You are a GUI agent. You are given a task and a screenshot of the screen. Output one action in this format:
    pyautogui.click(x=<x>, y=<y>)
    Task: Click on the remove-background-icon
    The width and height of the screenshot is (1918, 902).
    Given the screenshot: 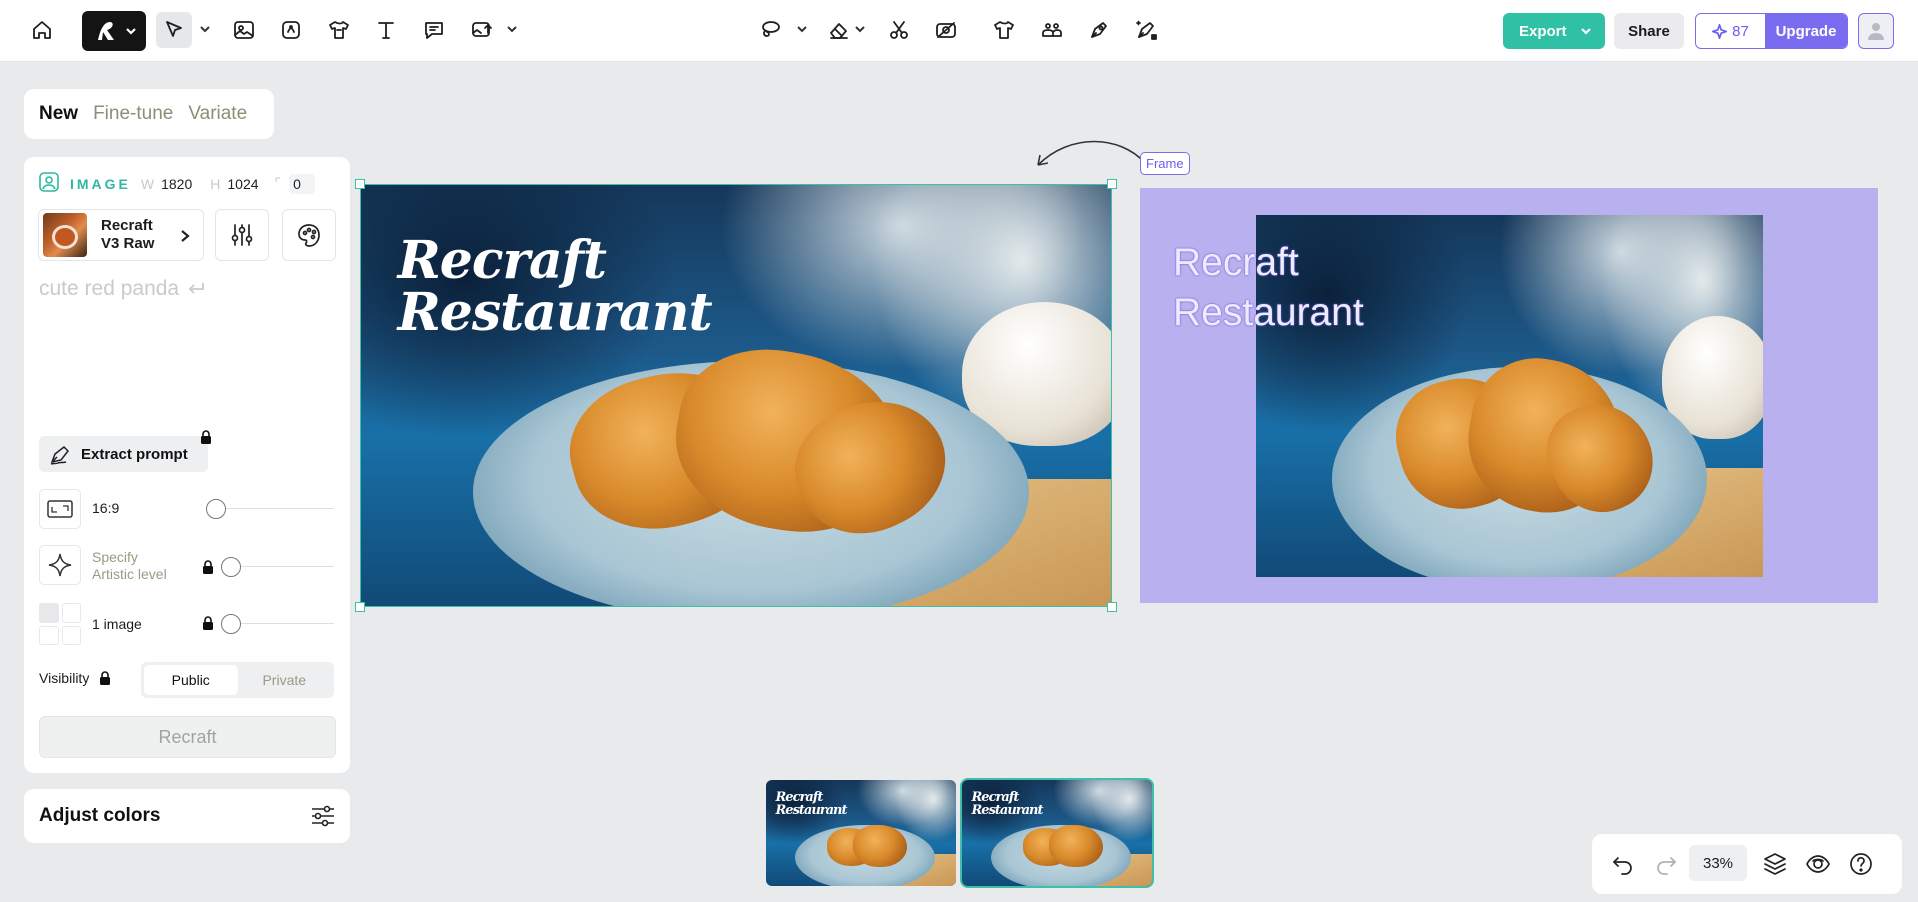 What is the action you would take?
    pyautogui.click(x=946, y=30)
    